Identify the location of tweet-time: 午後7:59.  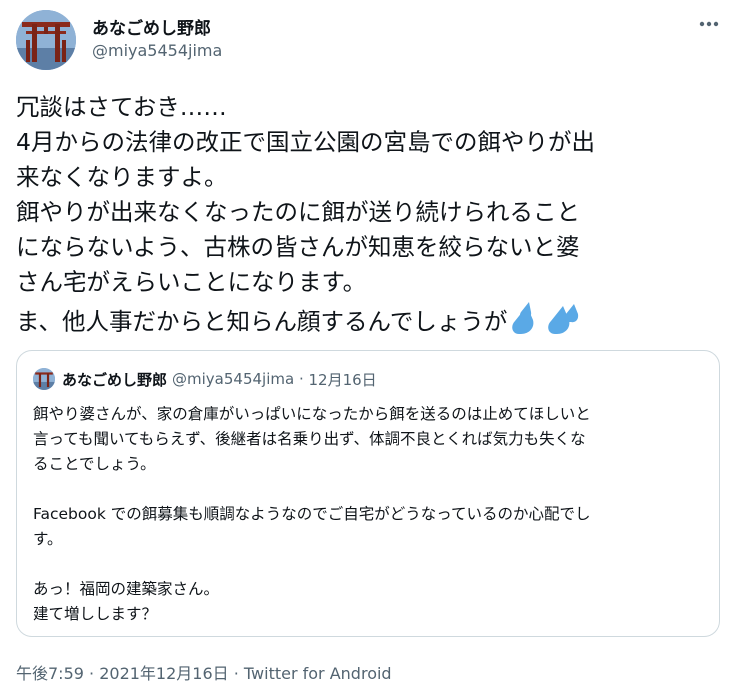
(50, 673).